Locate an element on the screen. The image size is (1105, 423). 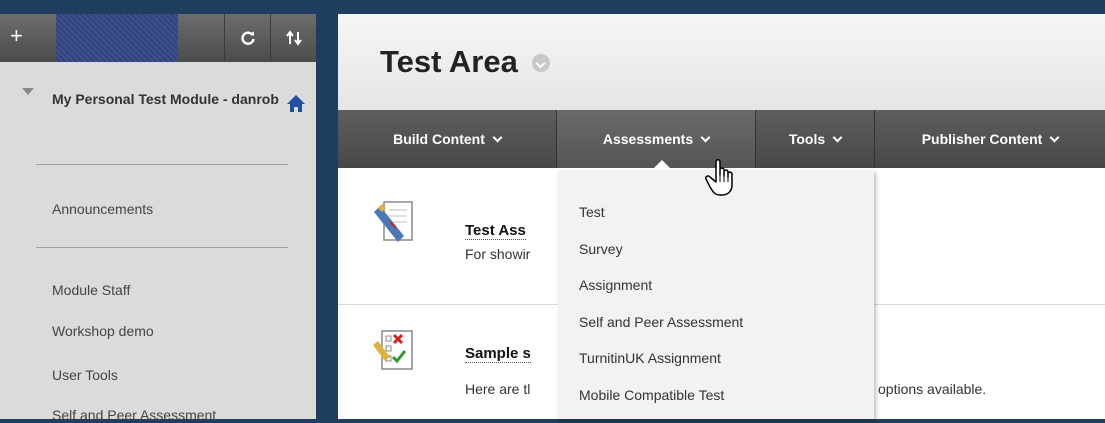
menu-item-test: Test is located at coordinates (592, 212).